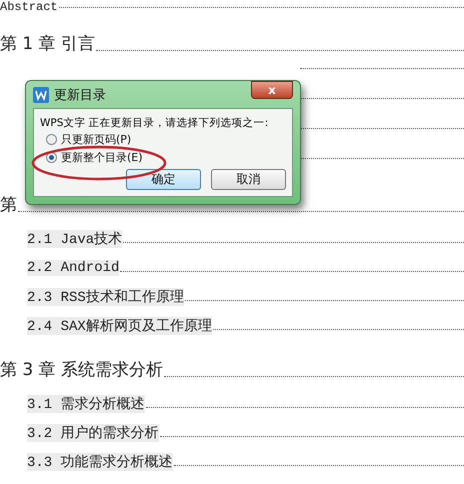 The width and height of the screenshot is (464, 484). Describe the element at coordinates (155, 123) in the screenshot. I see `dialog-message: WPS文字 正在更新目录，请选择下列选项之一:` at that location.